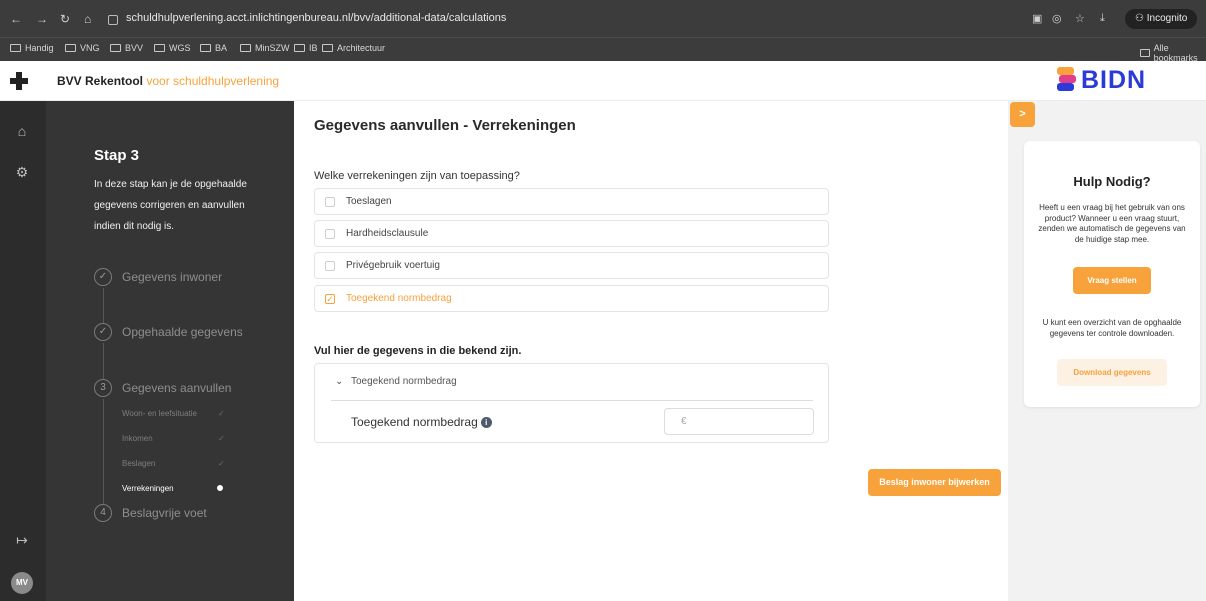  Describe the element at coordinates (168, 81) in the screenshot. I see `app-title: BVV Rekentool voor schuldhulpverlening` at that location.